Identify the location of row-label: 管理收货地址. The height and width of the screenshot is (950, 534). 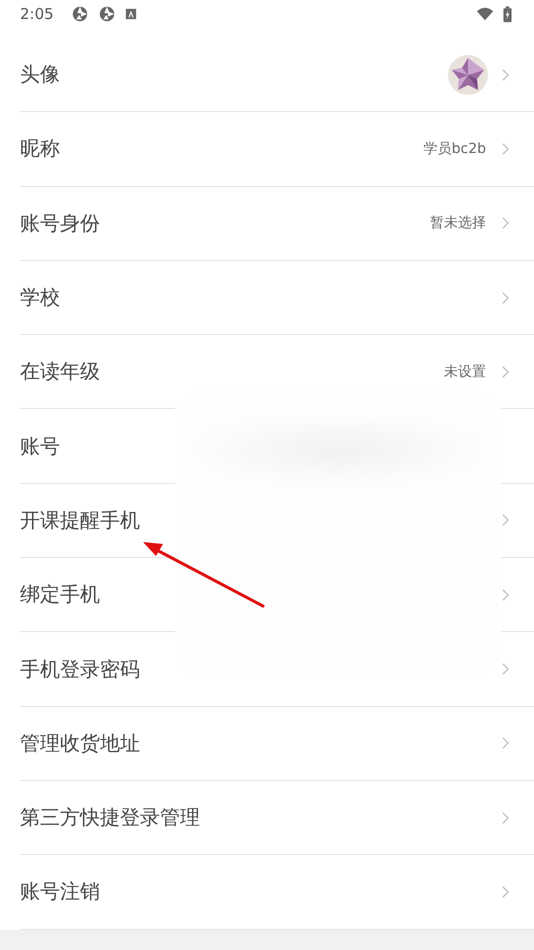
(80, 743).